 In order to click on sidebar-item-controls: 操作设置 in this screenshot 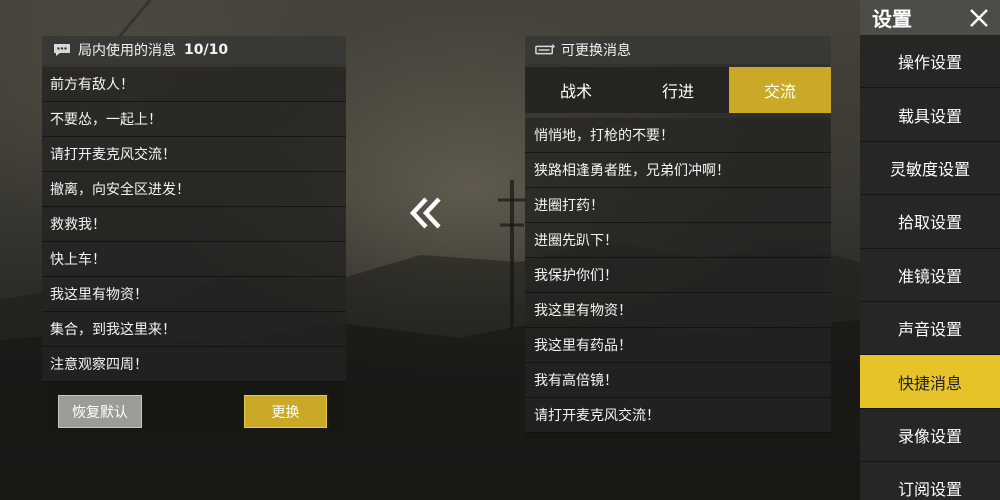, I will do `click(930, 62)`.